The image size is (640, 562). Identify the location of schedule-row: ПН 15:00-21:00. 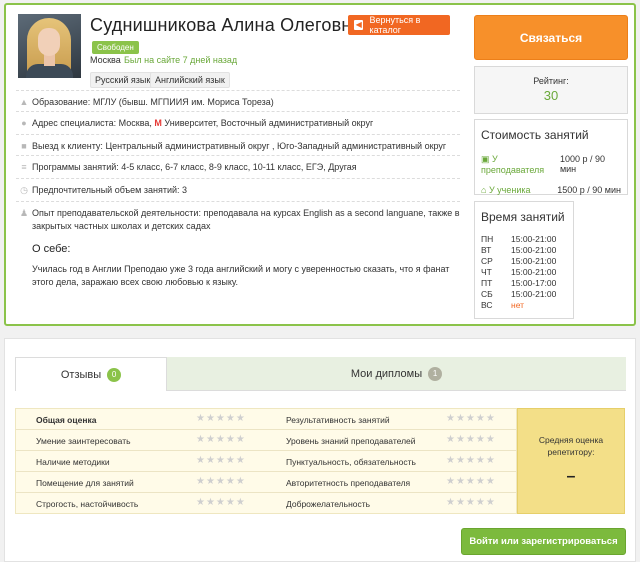
(519, 239).